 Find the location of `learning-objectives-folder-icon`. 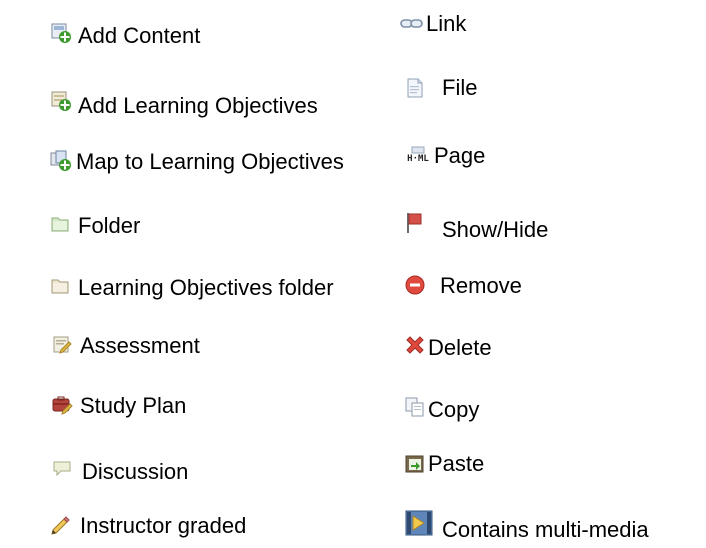

learning-objectives-folder-icon is located at coordinates (61, 286).